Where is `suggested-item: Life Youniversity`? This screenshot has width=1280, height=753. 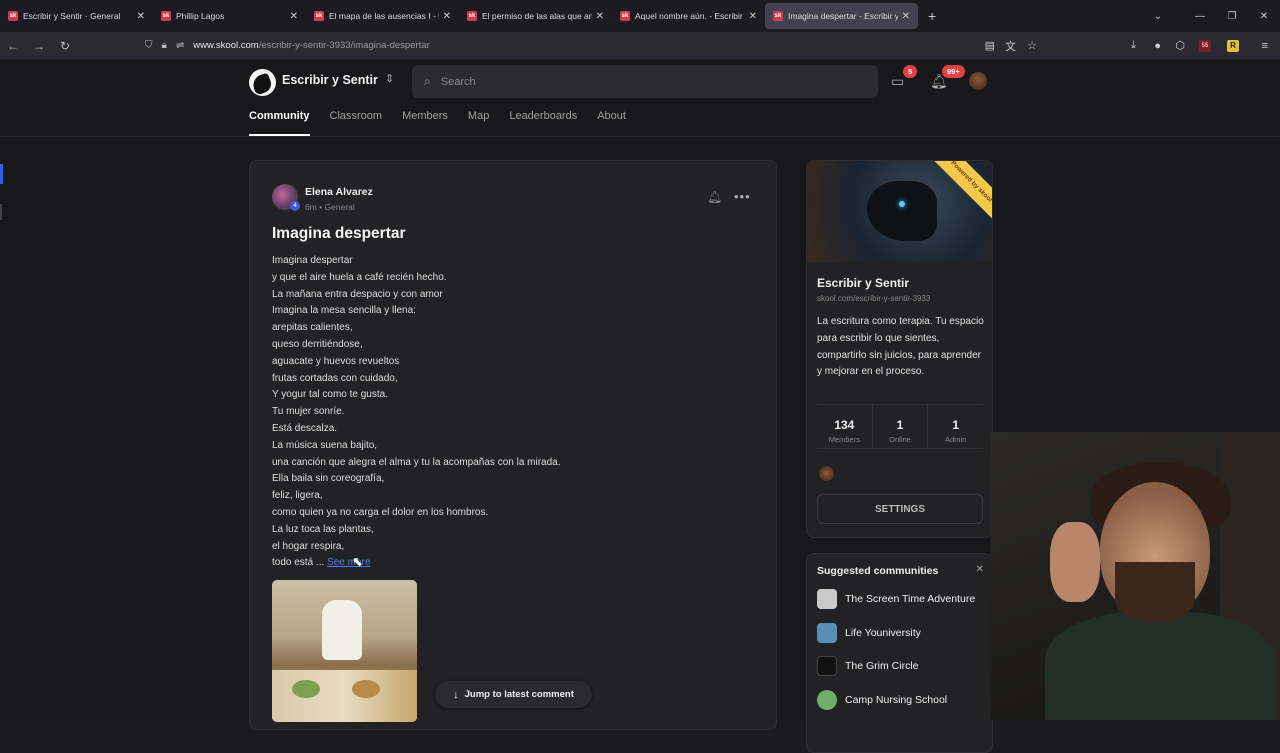 suggested-item: Life Youniversity is located at coordinates (869, 633).